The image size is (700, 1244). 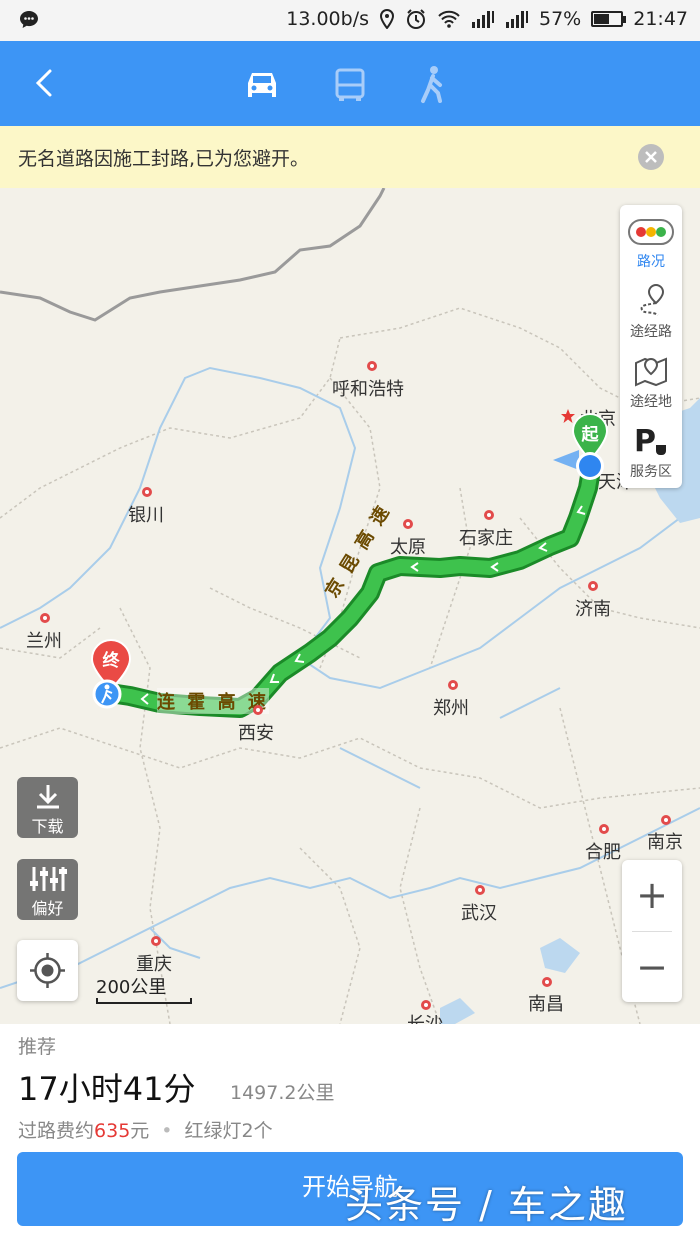 I want to click on route-tag: 推荐, so click(x=37, y=1047).